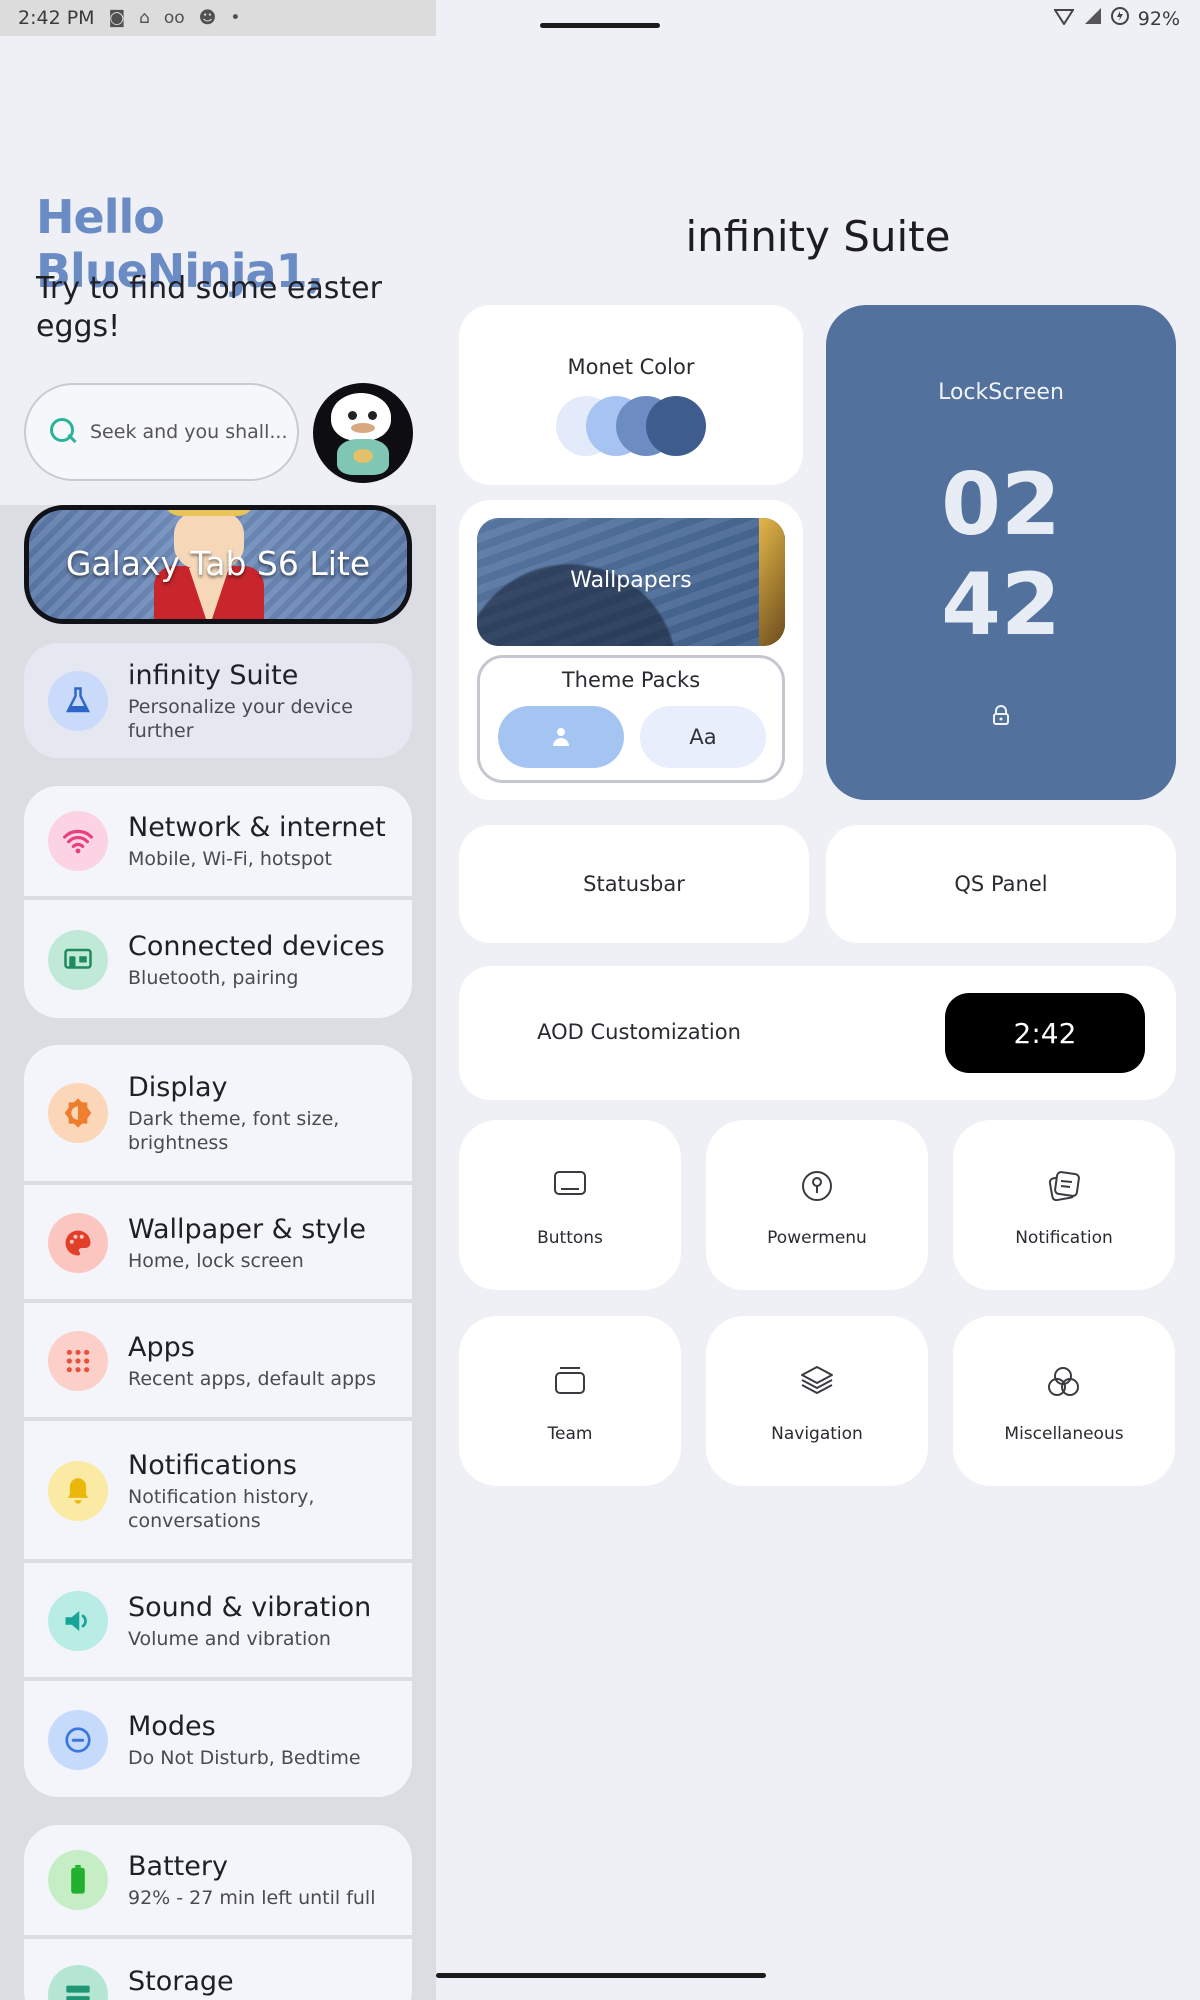 Image resolution: width=1200 pixels, height=2000 pixels. I want to click on settings-item-wallpaper-style: Wallpaper & style Home, lock screen, so click(218, 1245).